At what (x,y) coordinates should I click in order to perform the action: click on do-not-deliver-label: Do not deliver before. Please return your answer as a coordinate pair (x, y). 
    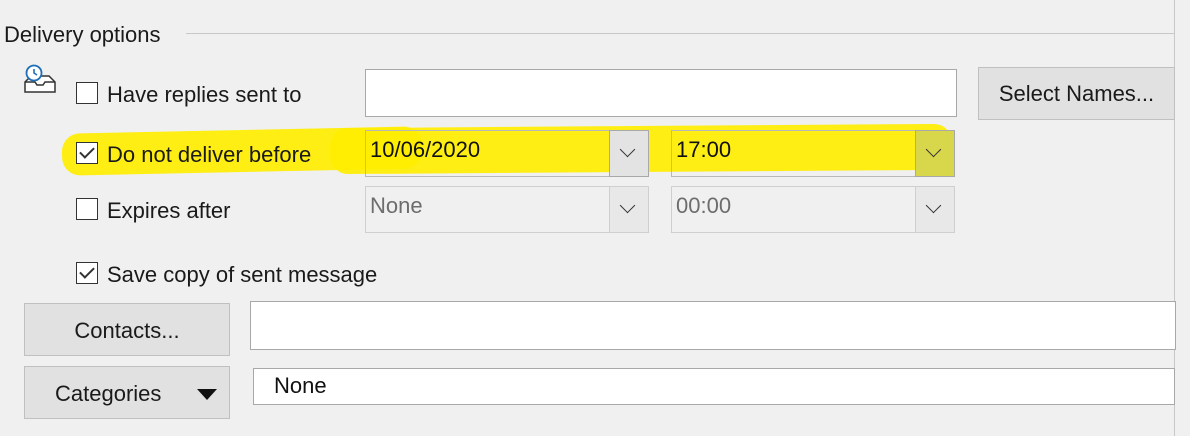
    Looking at the image, I should click on (209, 154).